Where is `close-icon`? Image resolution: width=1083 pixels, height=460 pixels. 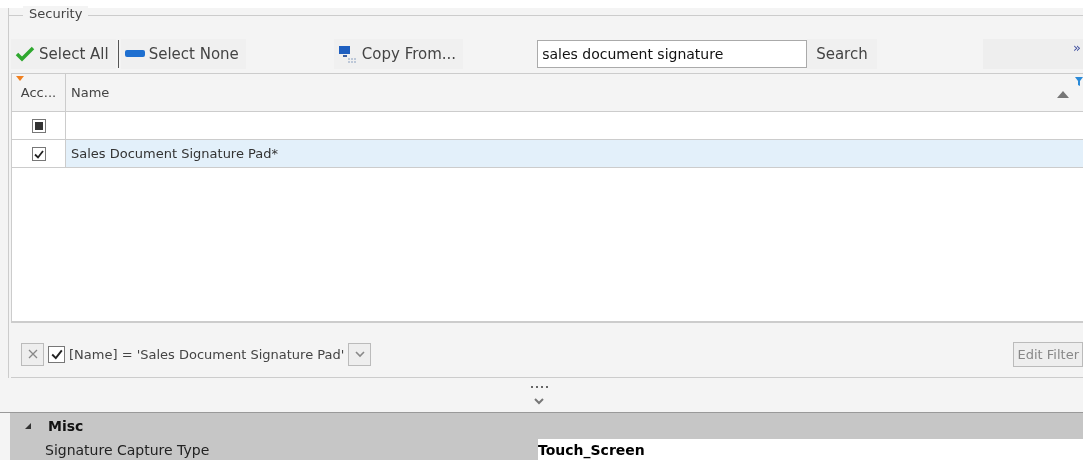
close-icon is located at coordinates (32, 354).